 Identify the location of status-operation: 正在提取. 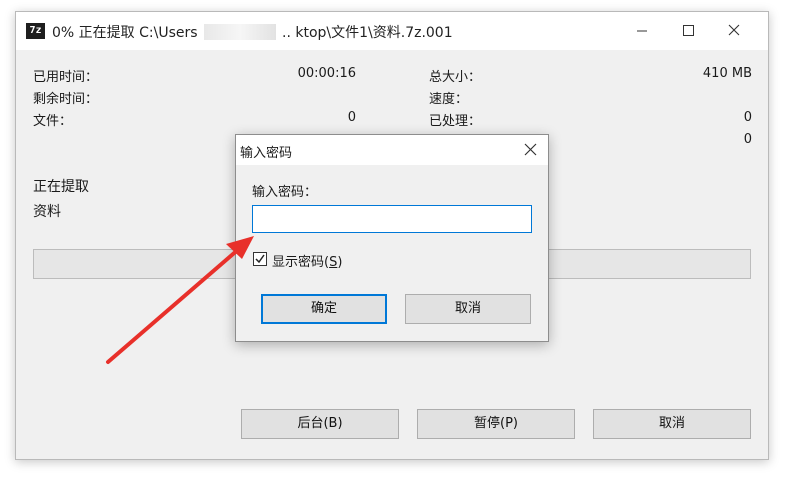
(61, 187).